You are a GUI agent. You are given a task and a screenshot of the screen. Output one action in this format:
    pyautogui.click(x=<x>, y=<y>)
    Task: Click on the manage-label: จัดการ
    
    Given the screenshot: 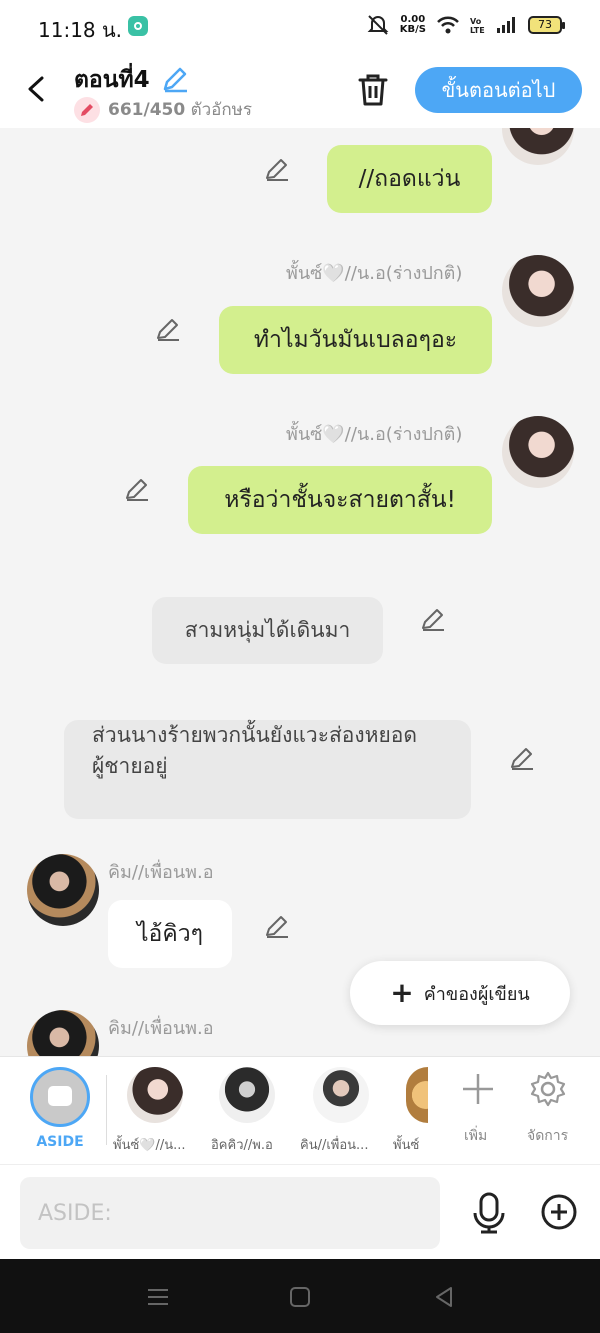 What is the action you would take?
    pyautogui.click(x=547, y=1136)
    